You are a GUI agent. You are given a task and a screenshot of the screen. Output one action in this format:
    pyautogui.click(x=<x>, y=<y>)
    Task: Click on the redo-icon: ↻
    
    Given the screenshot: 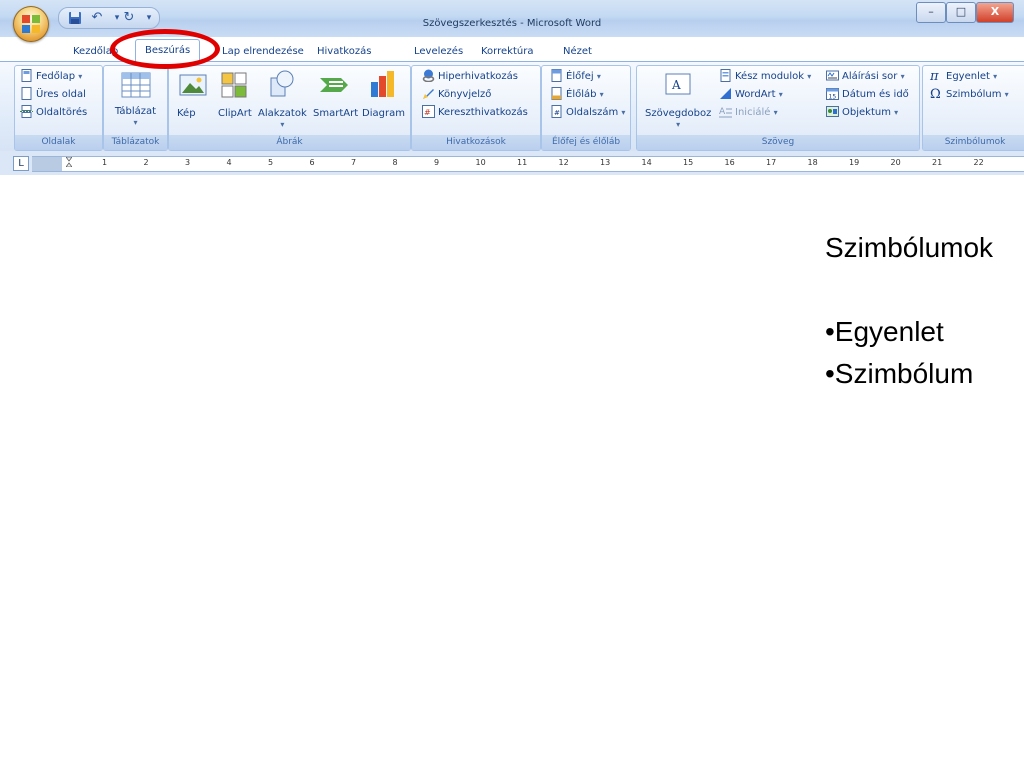 What is the action you would take?
    pyautogui.click(x=129, y=18)
    